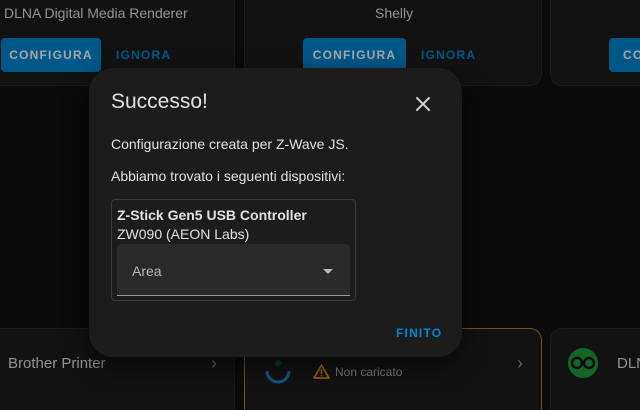 This screenshot has height=410, width=640. Describe the element at coordinates (233, 270) in the screenshot. I see `area-select: Area` at that location.